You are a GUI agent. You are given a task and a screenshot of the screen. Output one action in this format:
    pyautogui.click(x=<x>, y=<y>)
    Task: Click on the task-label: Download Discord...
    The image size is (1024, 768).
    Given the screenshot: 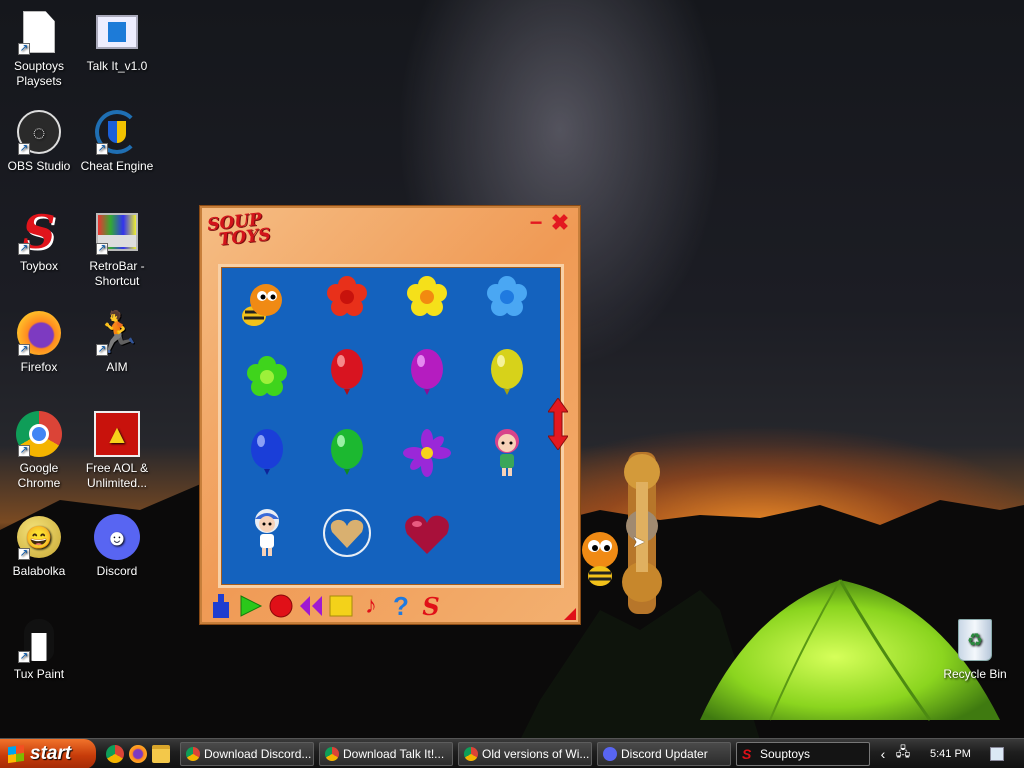 What is the action you would take?
    pyautogui.click(x=258, y=754)
    